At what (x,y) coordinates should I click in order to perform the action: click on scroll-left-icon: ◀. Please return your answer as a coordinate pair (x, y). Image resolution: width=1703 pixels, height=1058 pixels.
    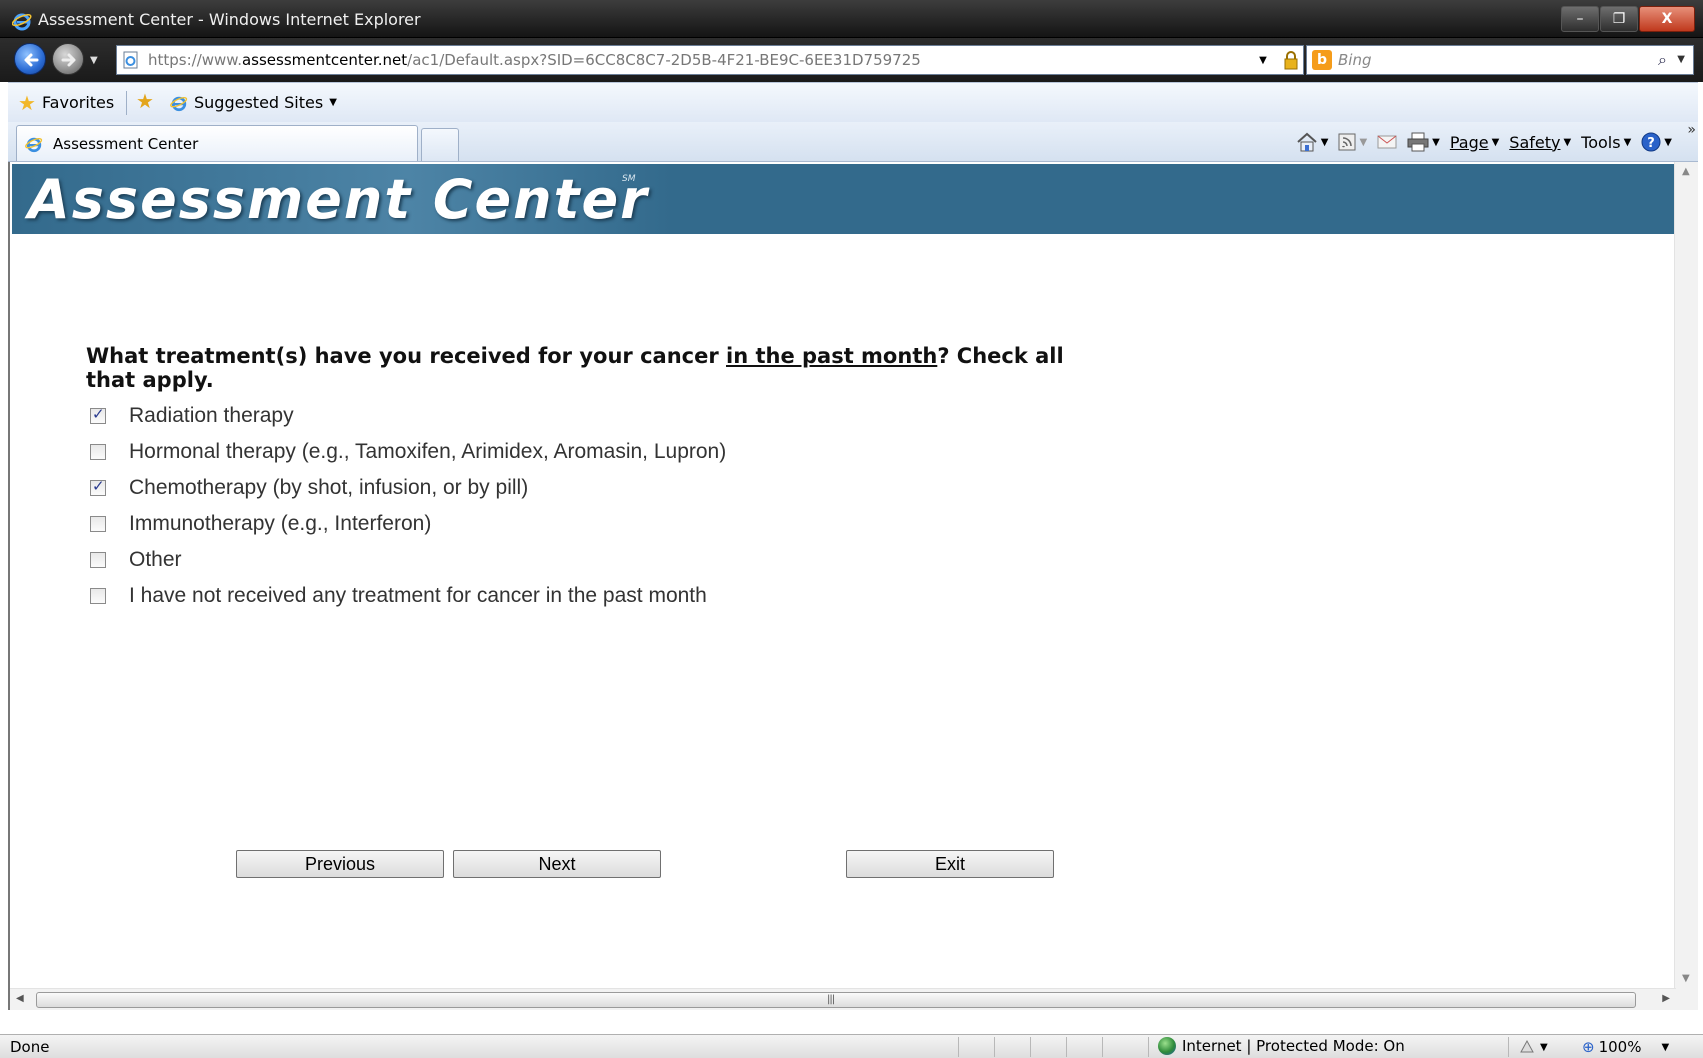
    Looking at the image, I should click on (20, 998).